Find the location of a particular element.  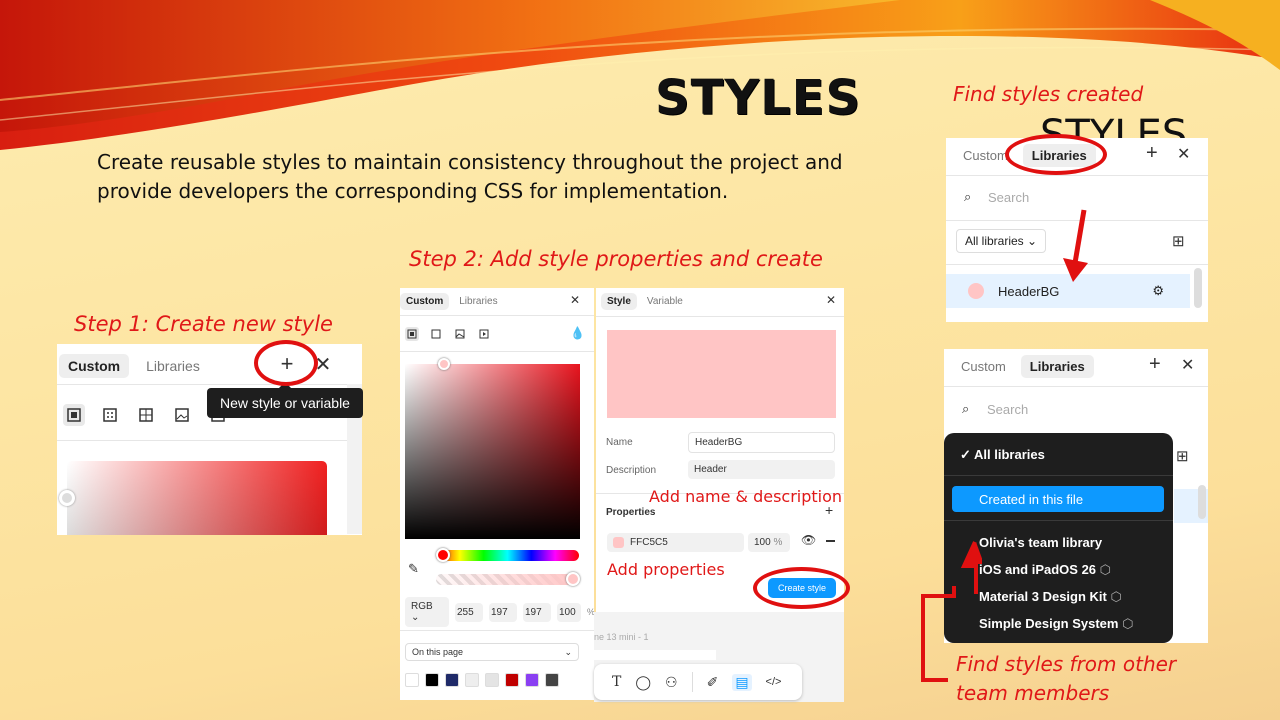

remove-property-icon is located at coordinates (830, 541).